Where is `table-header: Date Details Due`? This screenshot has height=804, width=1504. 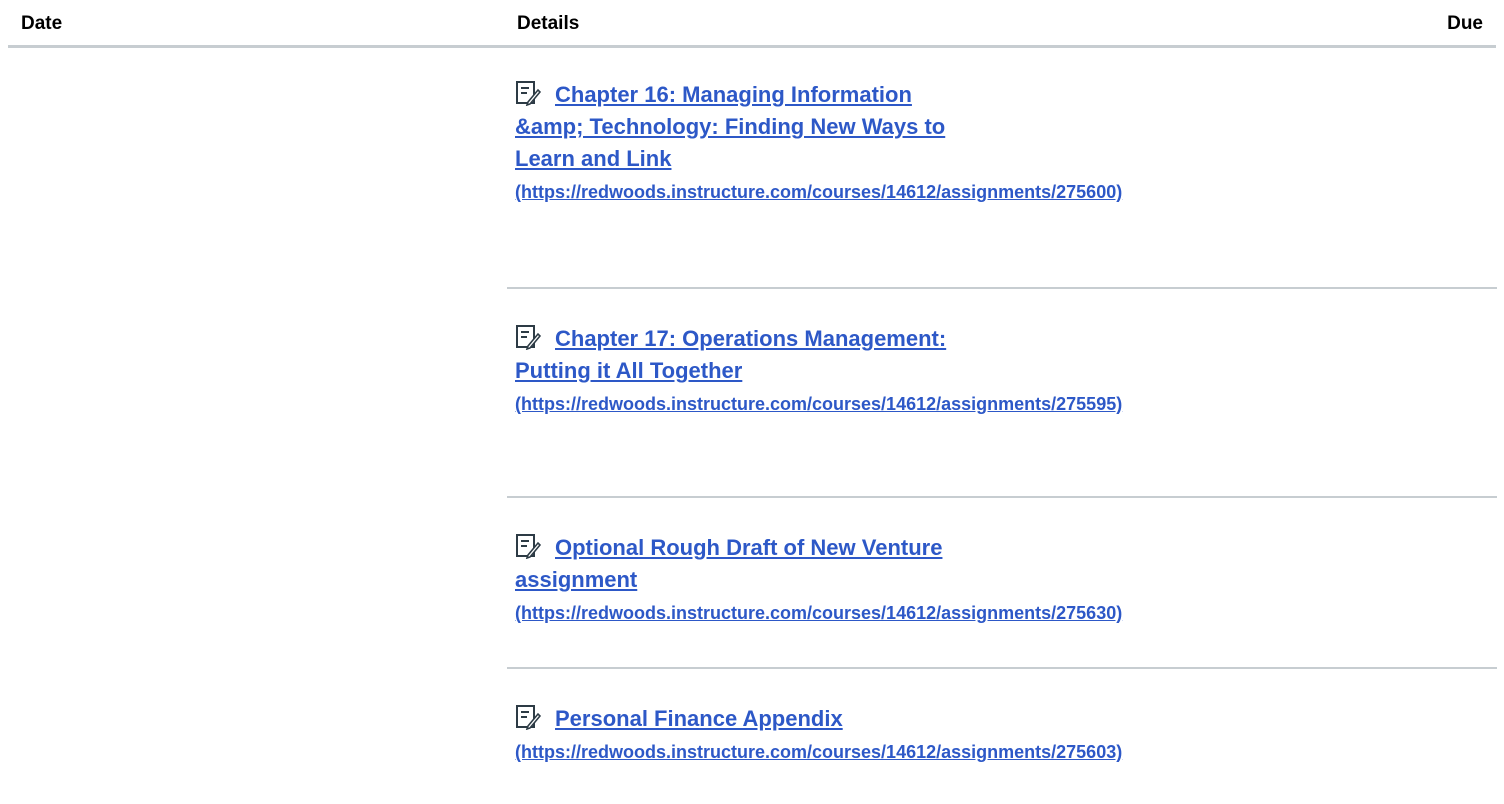 table-header: Date Details Due is located at coordinates (752, 24).